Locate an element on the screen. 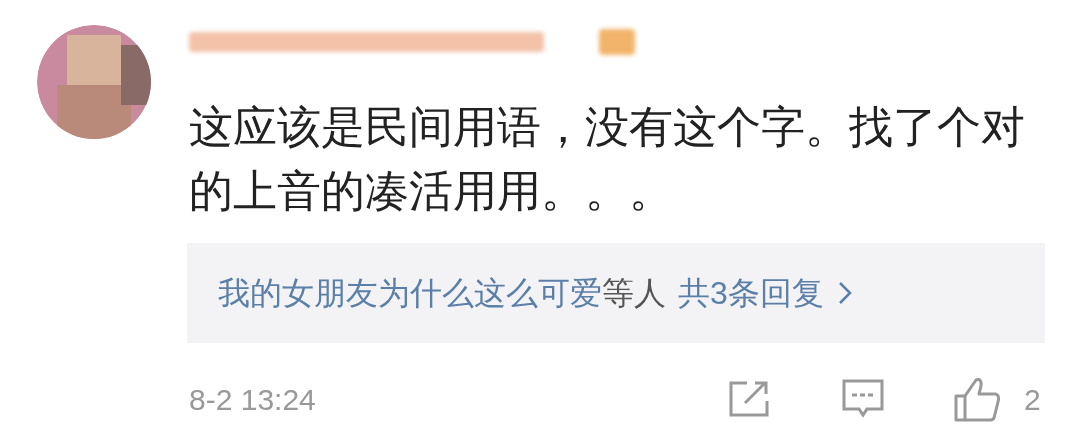 This screenshot has width=1080, height=425. chevron-right-icon is located at coordinates (844, 293).